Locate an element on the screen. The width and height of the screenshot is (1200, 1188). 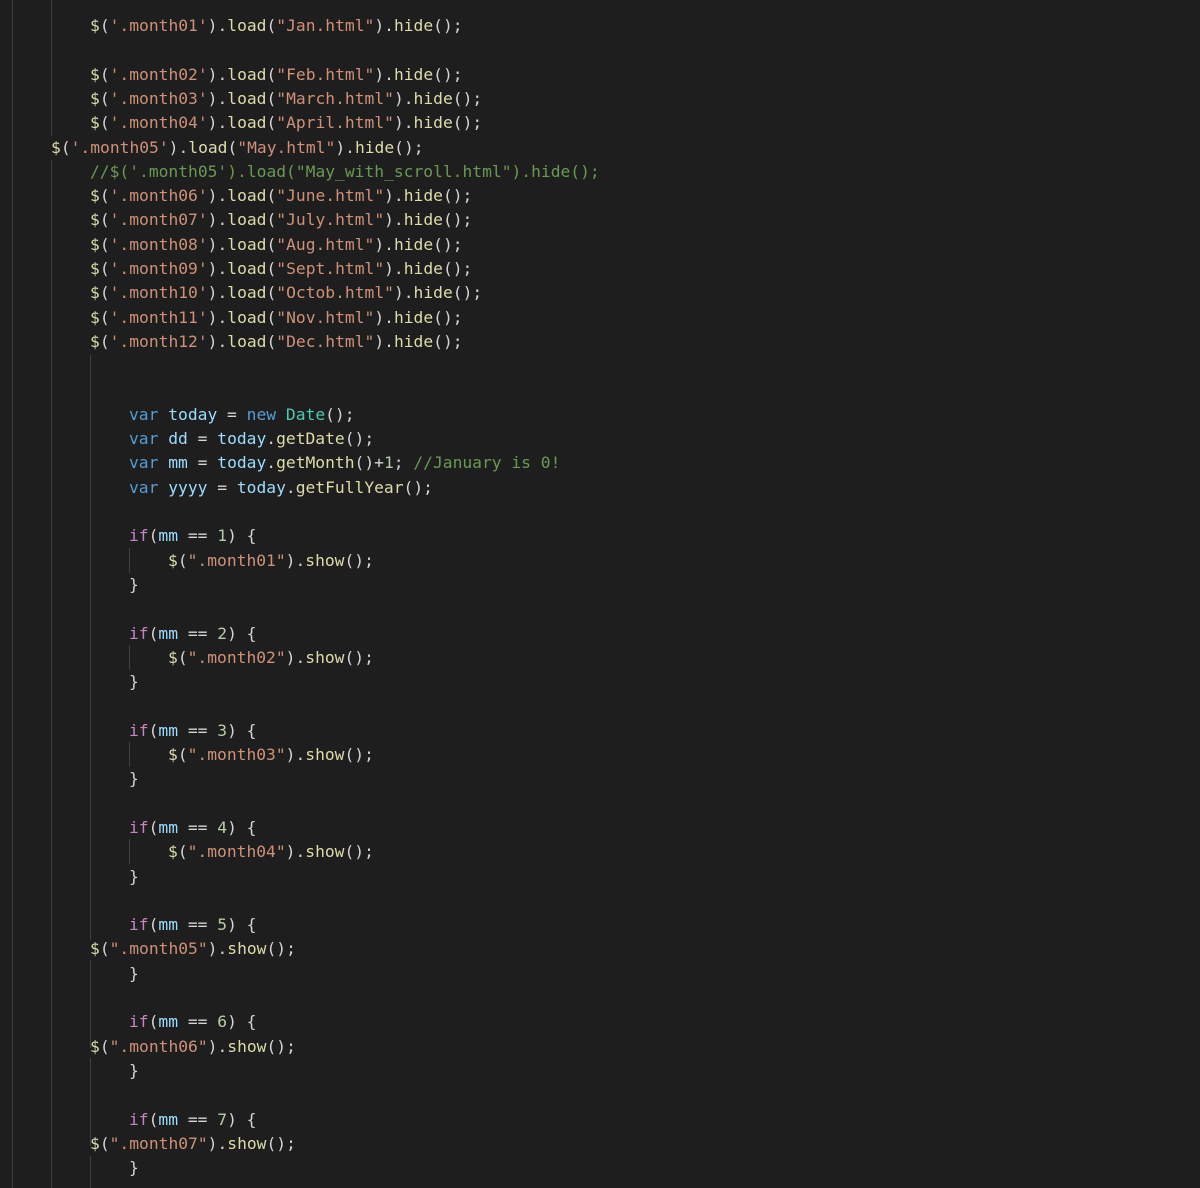
code-line: $('.month06').load("June.html").hide(); is located at coordinates (281, 196).